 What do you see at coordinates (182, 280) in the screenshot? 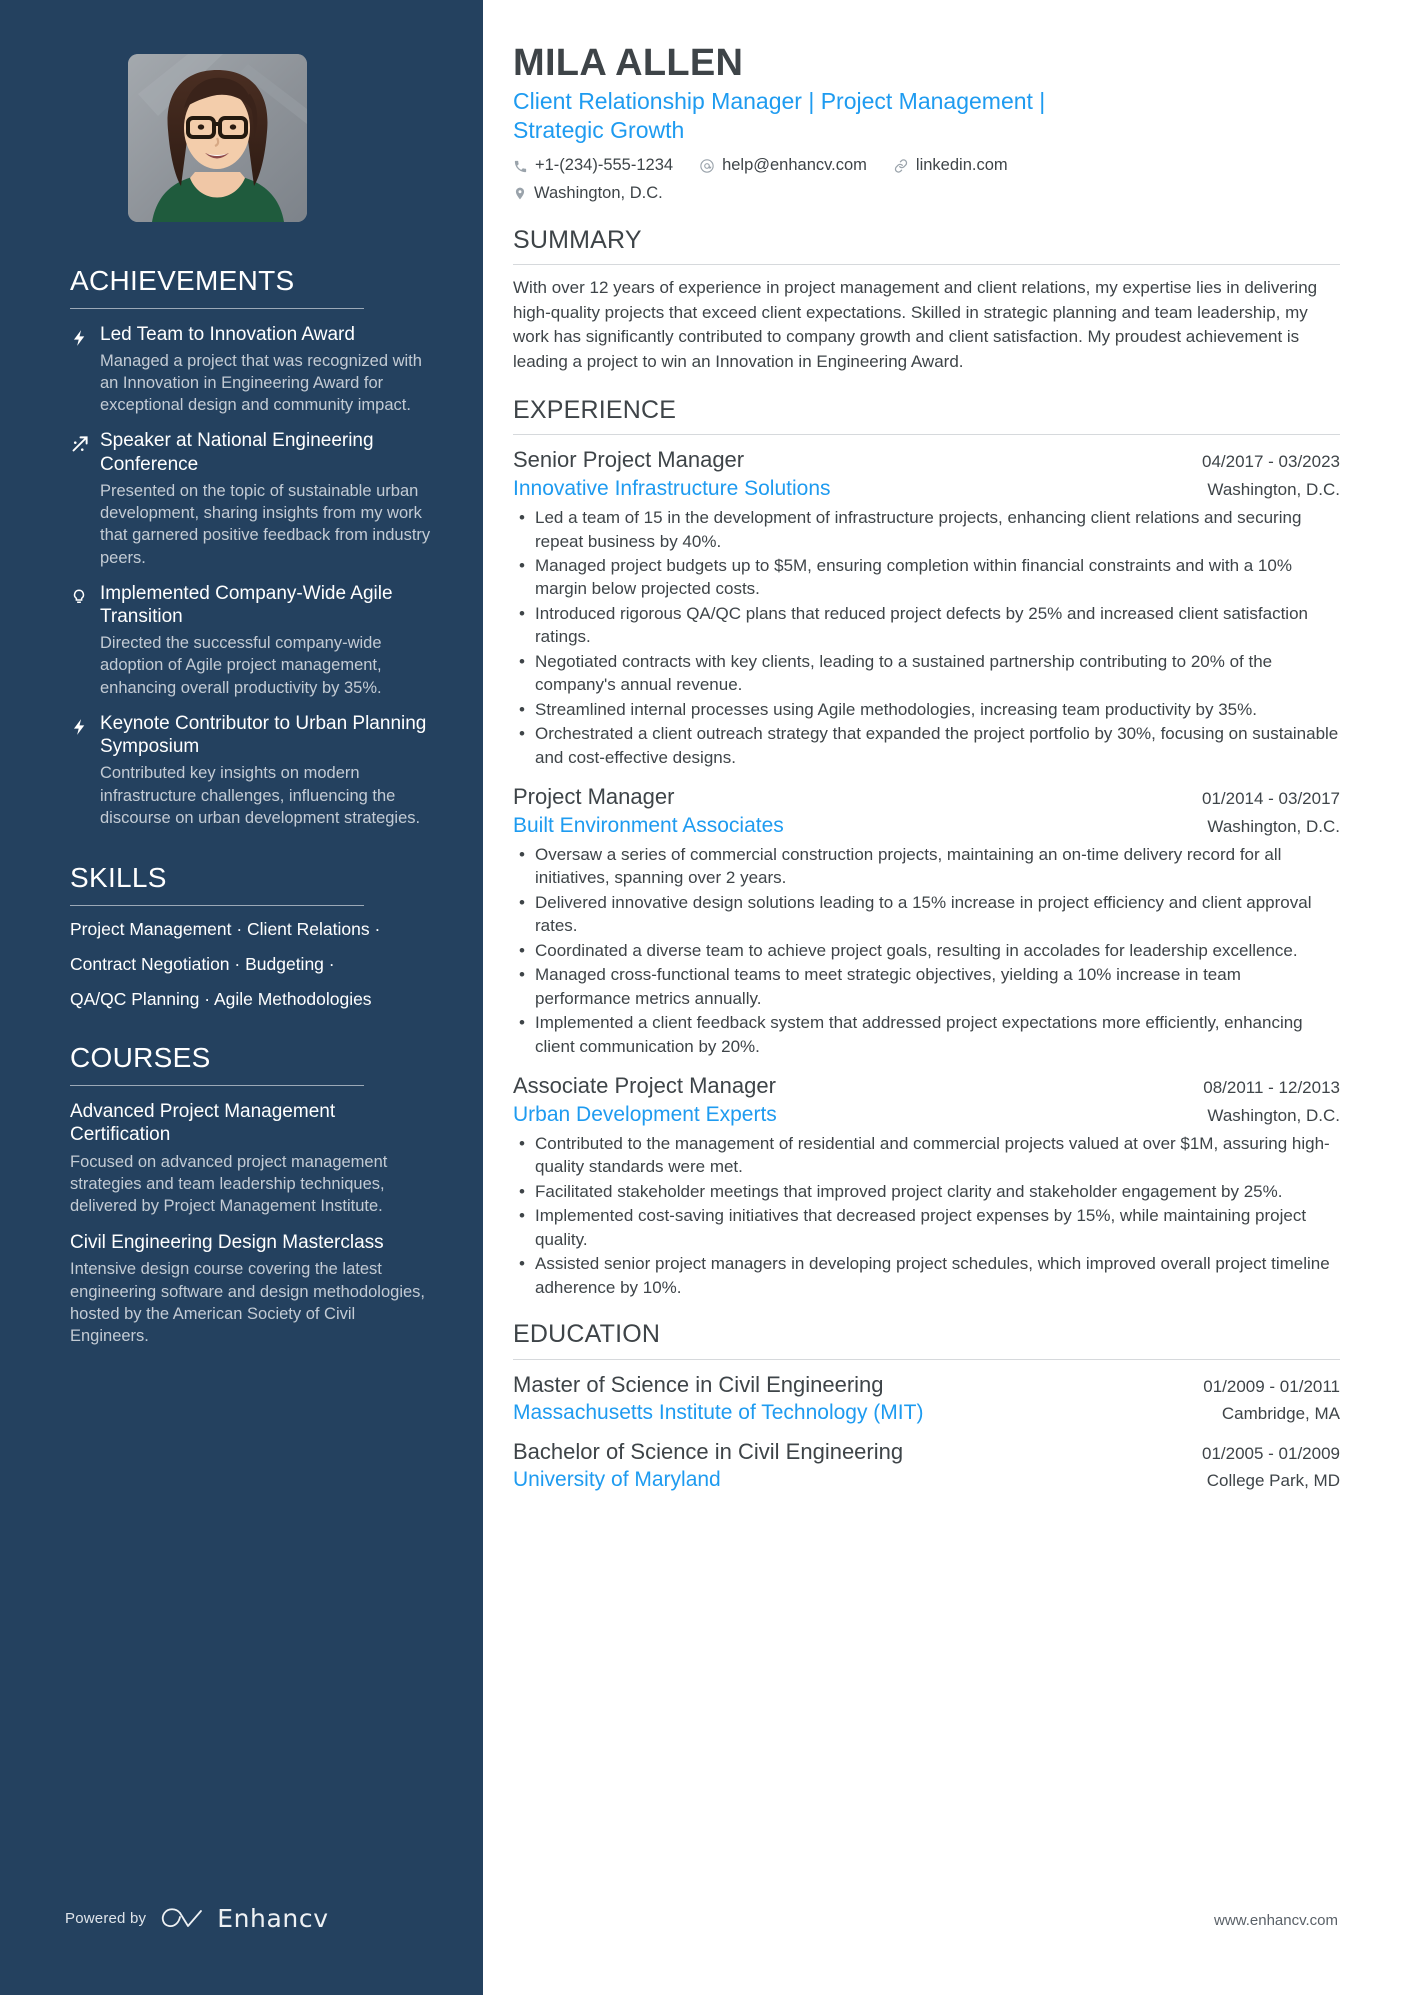
I see `achievements-heading: ACHIEVEMENTS` at bounding box center [182, 280].